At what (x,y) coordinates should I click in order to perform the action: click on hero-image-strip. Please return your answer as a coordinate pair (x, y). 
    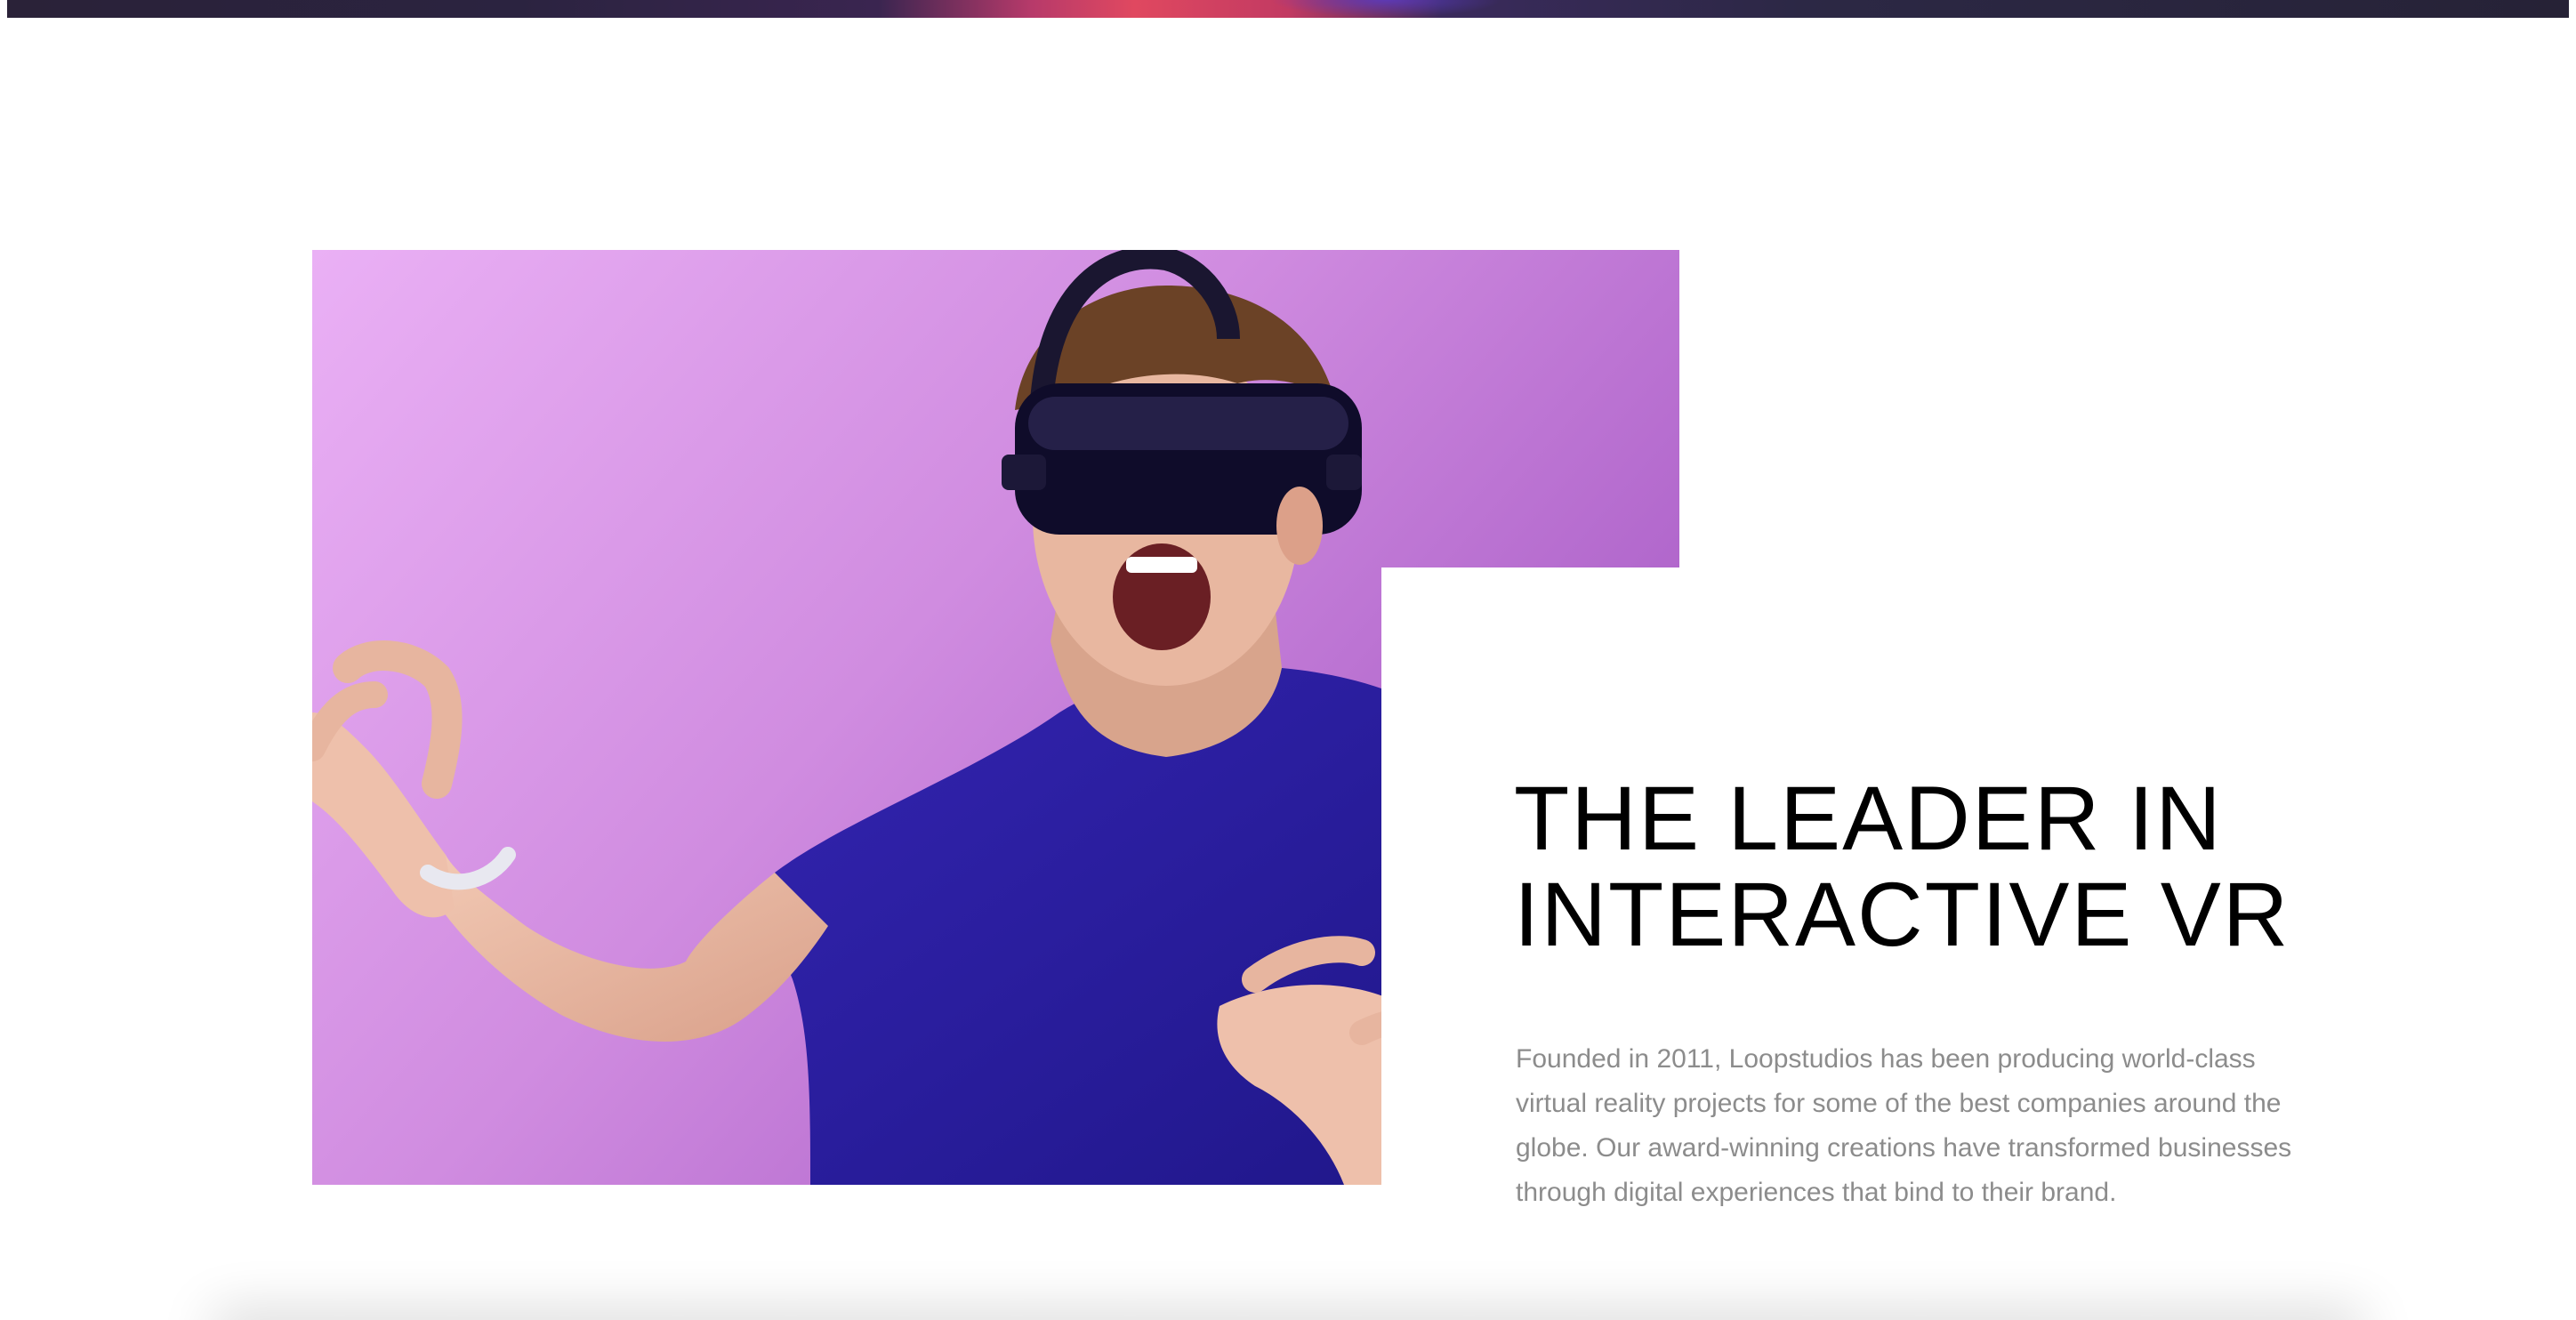
    Looking at the image, I should click on (1288, 9).